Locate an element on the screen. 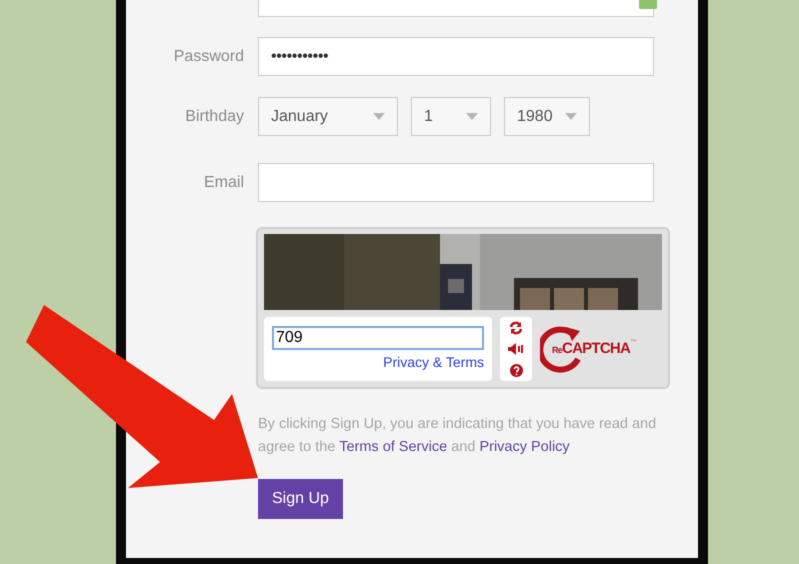 The height and width of the screenshot is (564, 799). password-field: ••••••••••• is located at coordinates (456, 56).